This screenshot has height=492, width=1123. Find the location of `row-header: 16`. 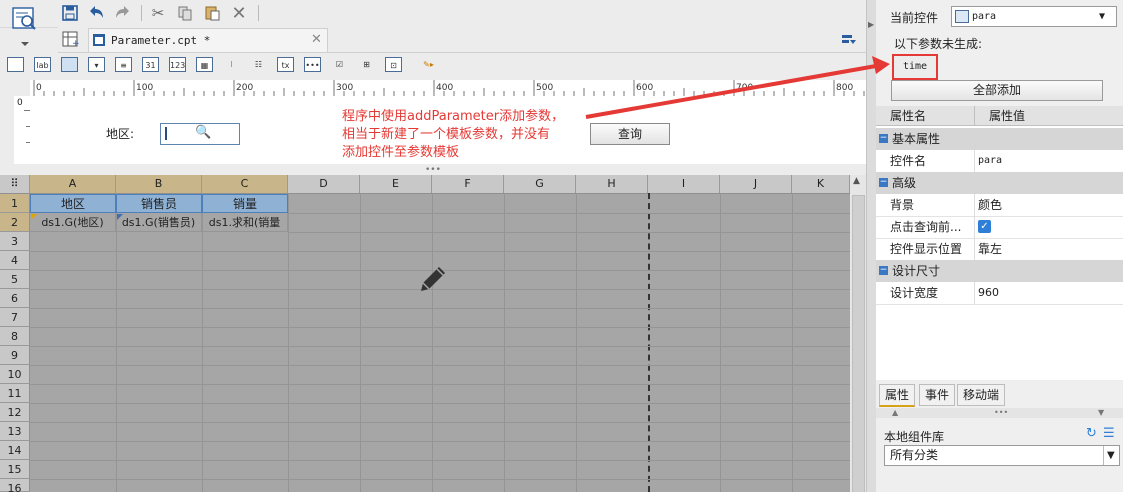

row-header: 16 is located at coordinates (15, 485).